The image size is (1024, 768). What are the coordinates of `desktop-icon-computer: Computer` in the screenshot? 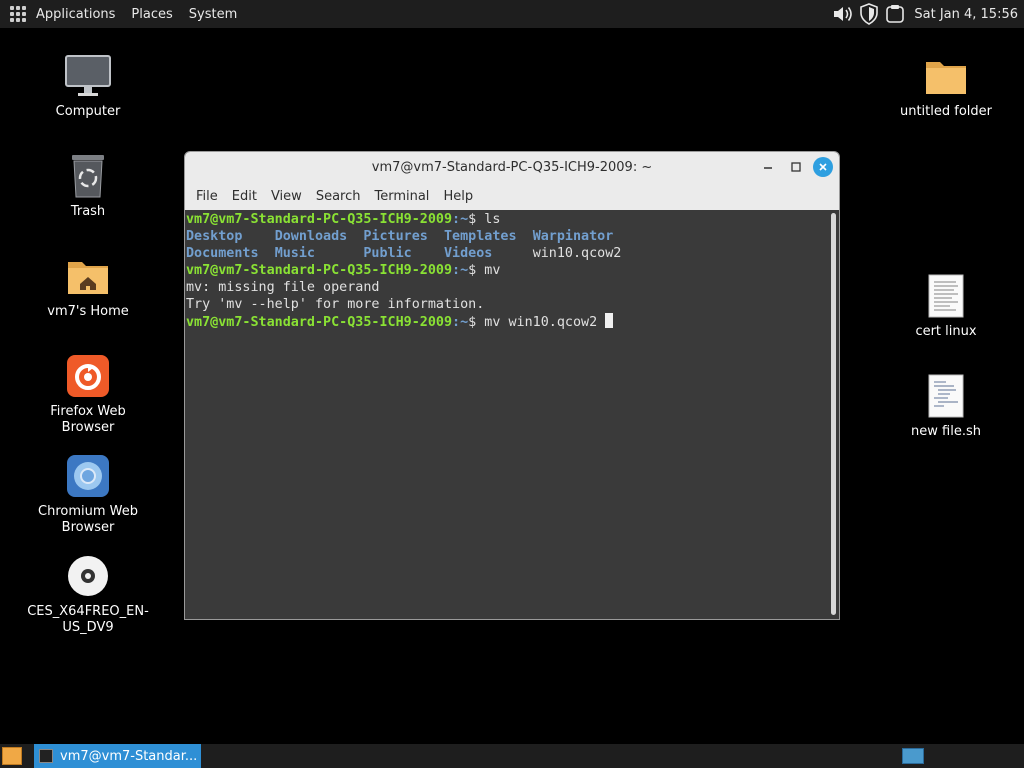 It's located at (88, 86).